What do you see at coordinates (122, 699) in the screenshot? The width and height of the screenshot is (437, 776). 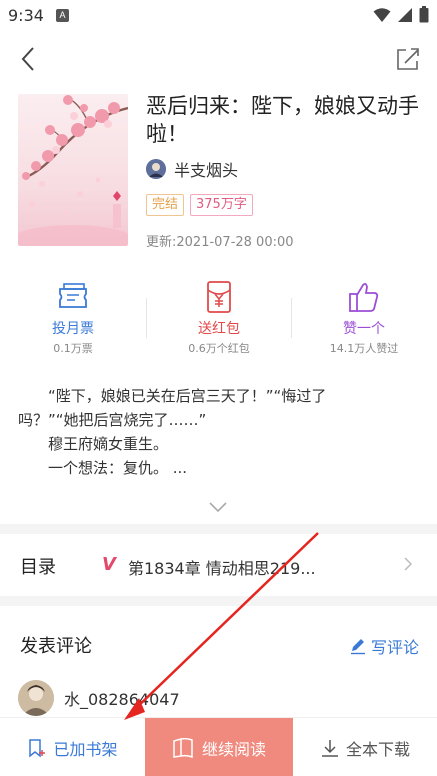 I see `comment-username: 水_082864047` at bounding box center [122, 699].